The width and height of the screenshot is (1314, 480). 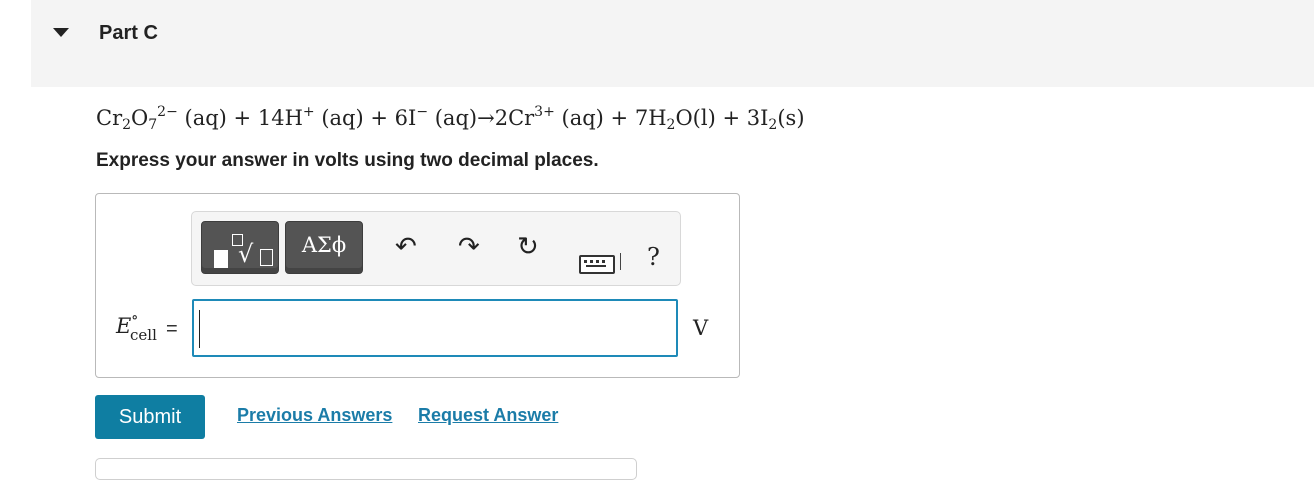 What do you see at coordinates (172, 329) in the screenshot?
I see `equals-sign: =` at bounding box center [172, 329].